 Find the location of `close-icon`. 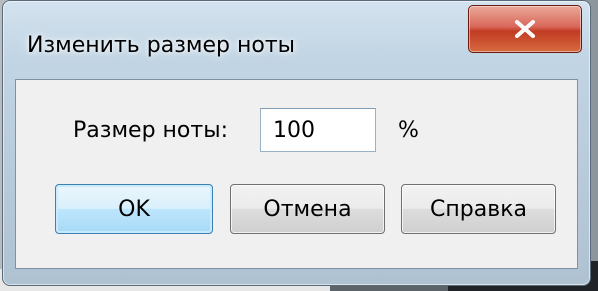

close-icon is located at coordinates (525, 29).